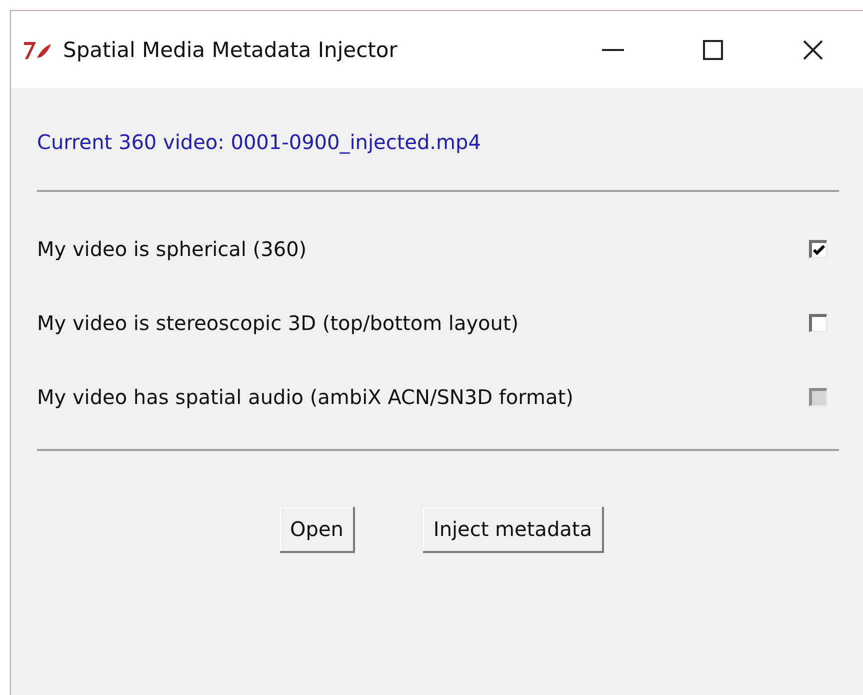 This screenshot has width=863, height=695. Describe the element at coordinates (305, 397) in the screenshot. I see `option-label: My video has spatial audio (ambiX ACN/SN3D format)` at that location.